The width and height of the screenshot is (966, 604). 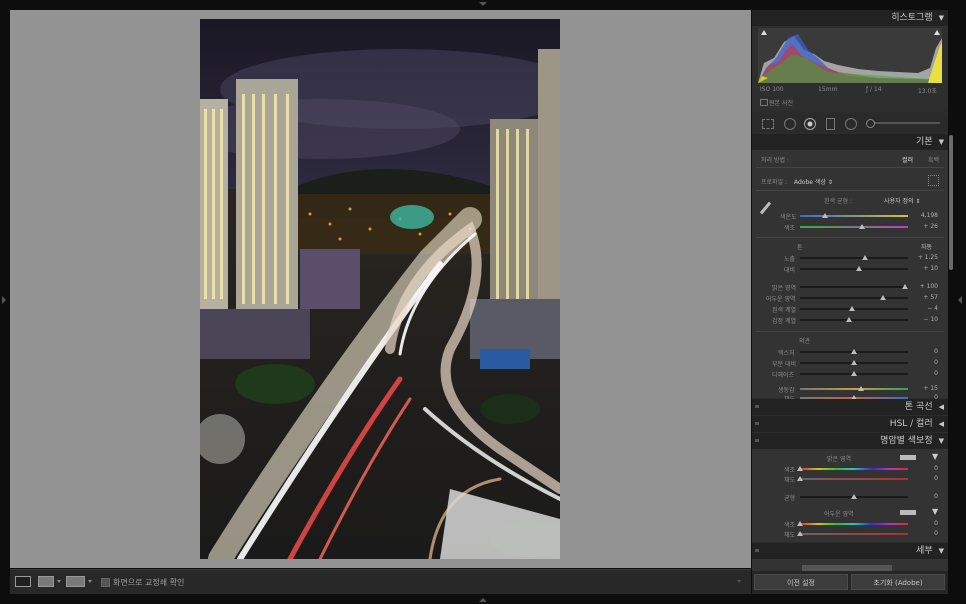 What do you see at coordinates (4, 300) in the screenshot?
I see `left-panel-toggle-icon` at bounding box center [4, 300].